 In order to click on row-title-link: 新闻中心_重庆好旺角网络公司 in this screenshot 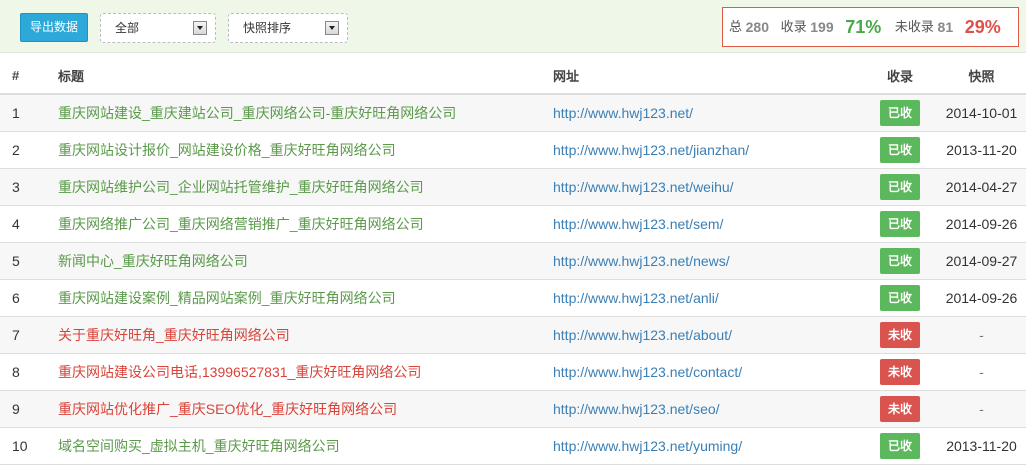, I will do `click(294, 261)`.